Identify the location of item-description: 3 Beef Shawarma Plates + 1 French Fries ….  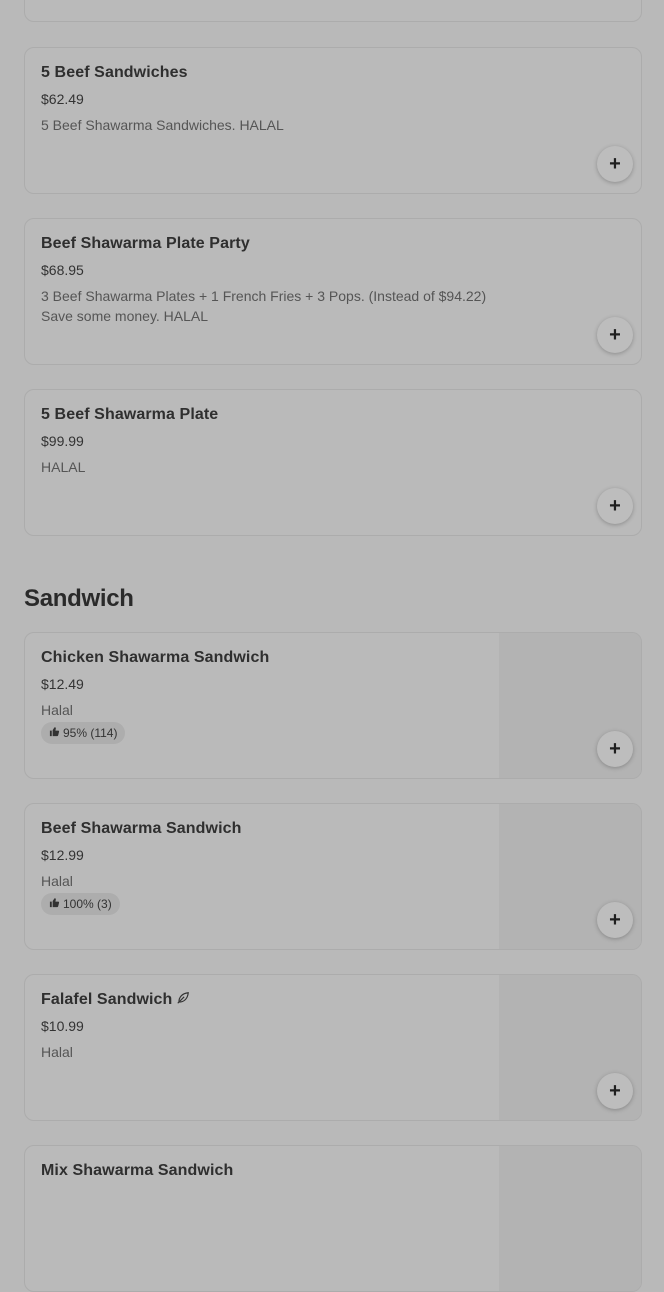
(264, 306).